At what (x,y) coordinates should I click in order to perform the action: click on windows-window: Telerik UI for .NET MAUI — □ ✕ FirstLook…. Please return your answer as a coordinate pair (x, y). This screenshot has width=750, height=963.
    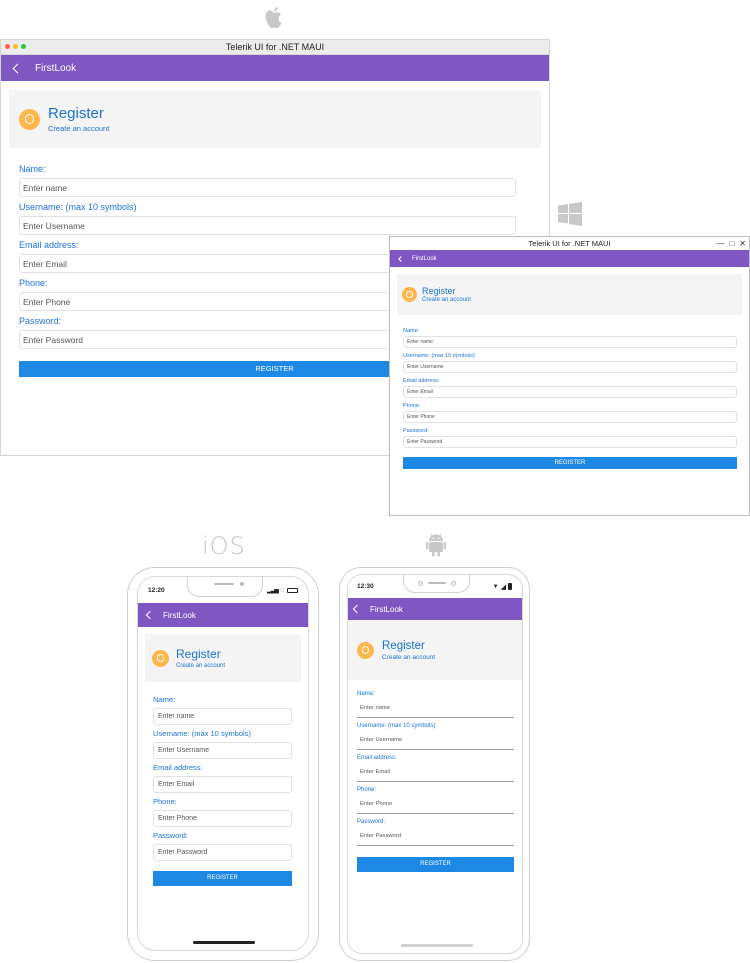
    Looking at the image, I should click on (569, 376).